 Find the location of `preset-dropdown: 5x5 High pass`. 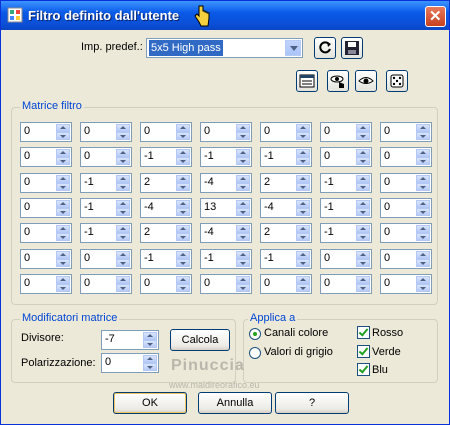

preset-dropdown: 5x5 High pass is located at coordinates (224, 48).